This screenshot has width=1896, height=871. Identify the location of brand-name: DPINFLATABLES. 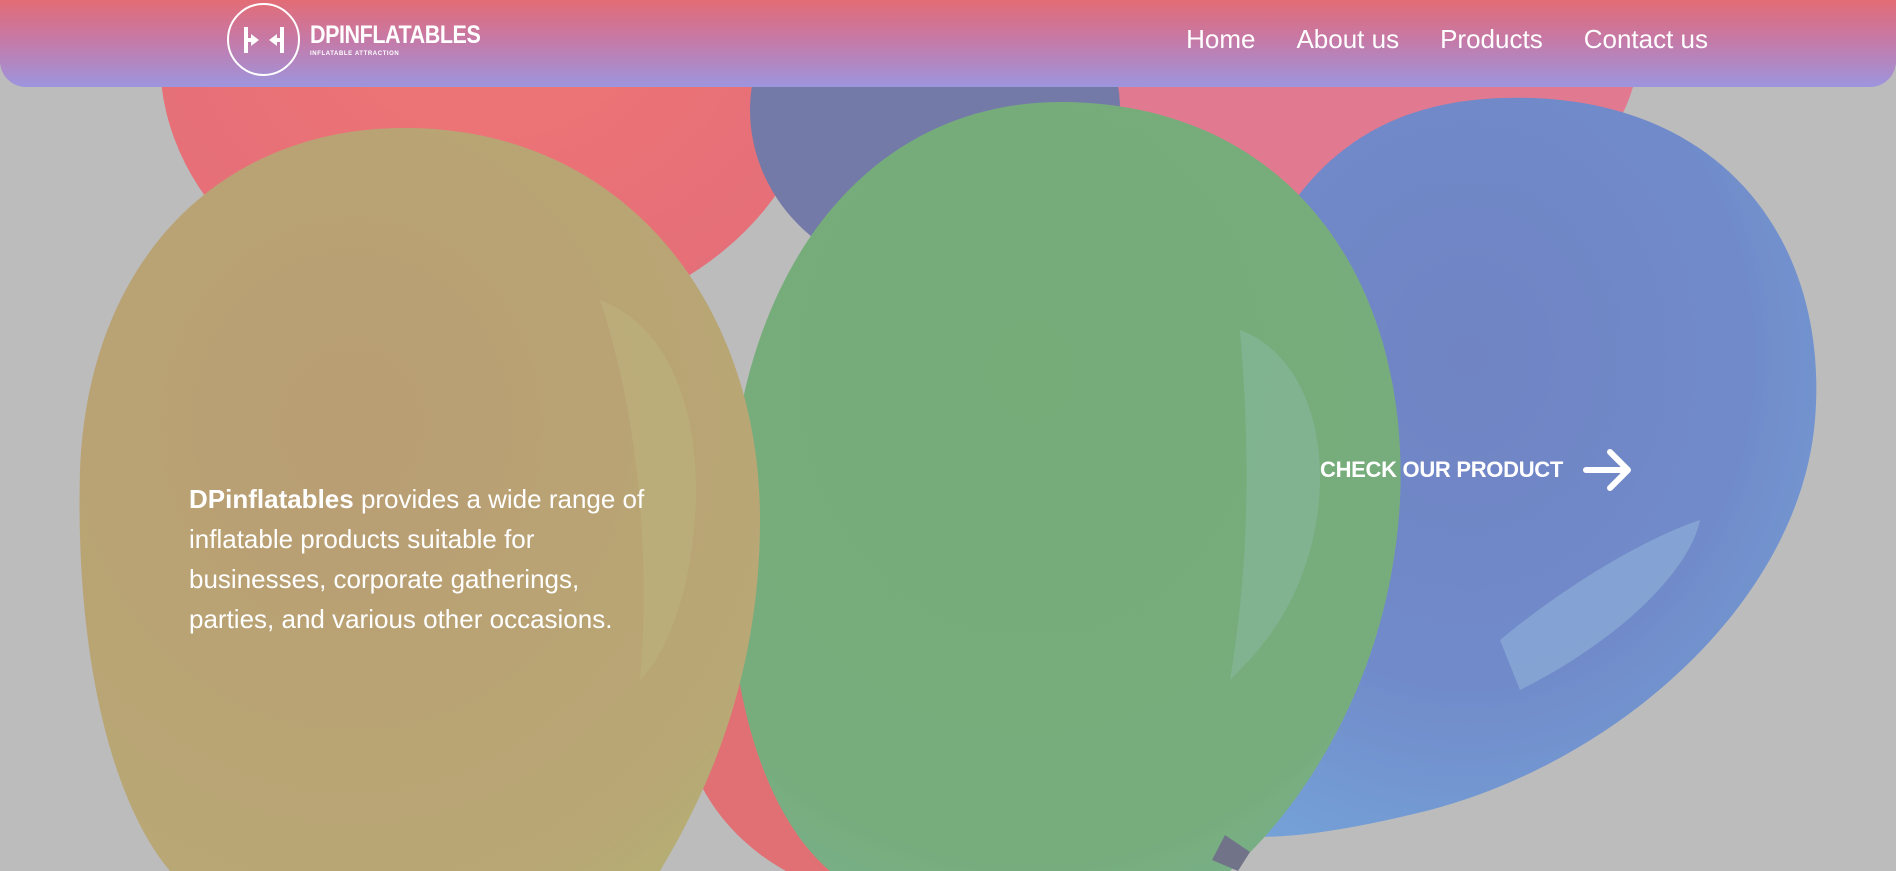
(395, 34).